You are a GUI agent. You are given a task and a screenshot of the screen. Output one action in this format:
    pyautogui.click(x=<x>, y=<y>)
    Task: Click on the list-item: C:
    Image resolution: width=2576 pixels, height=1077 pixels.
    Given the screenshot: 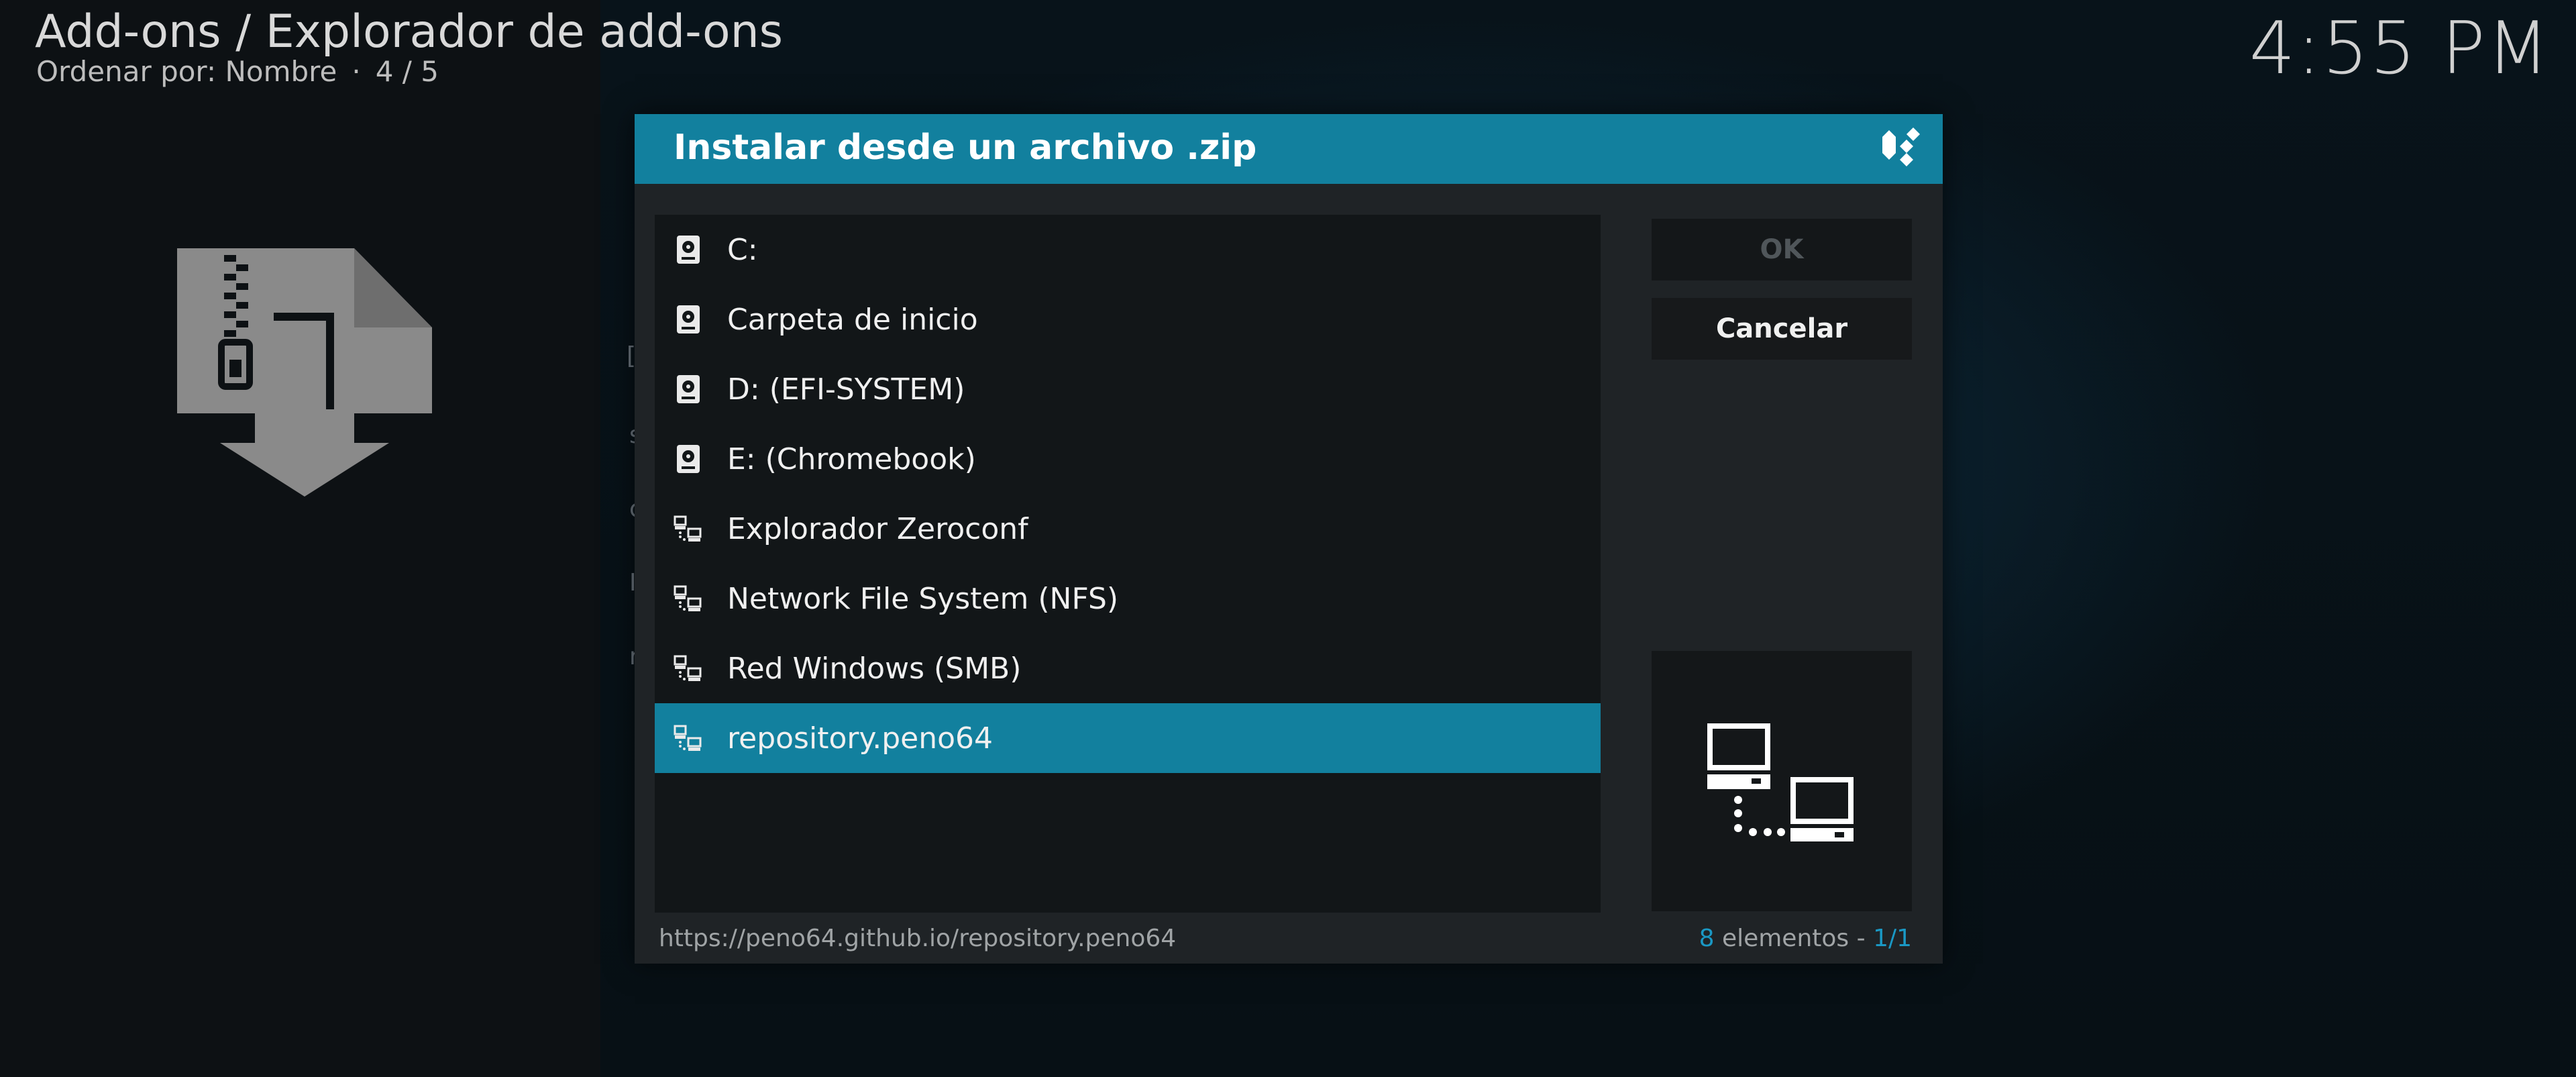 What is the action you would take?
    pyautogui.click(x=1128, y=250)
    